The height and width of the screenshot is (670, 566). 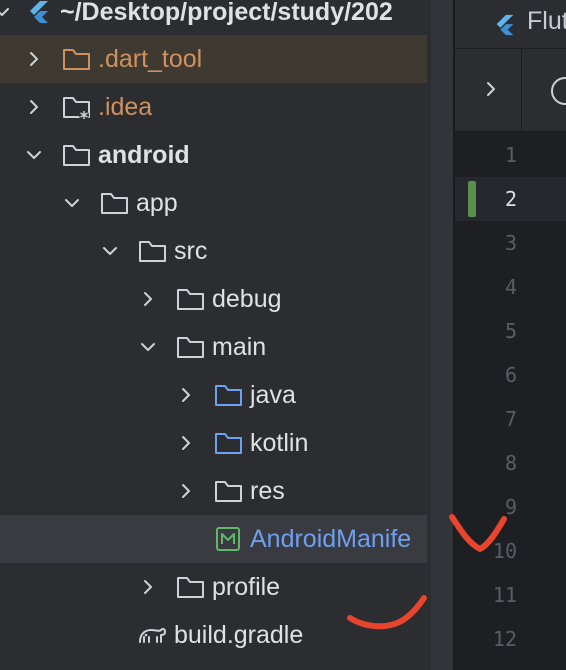 What do you see at coordinates (247, 299) in the screenshot?
I see `tree-item-label: debug` at bounding box center [247, 299].